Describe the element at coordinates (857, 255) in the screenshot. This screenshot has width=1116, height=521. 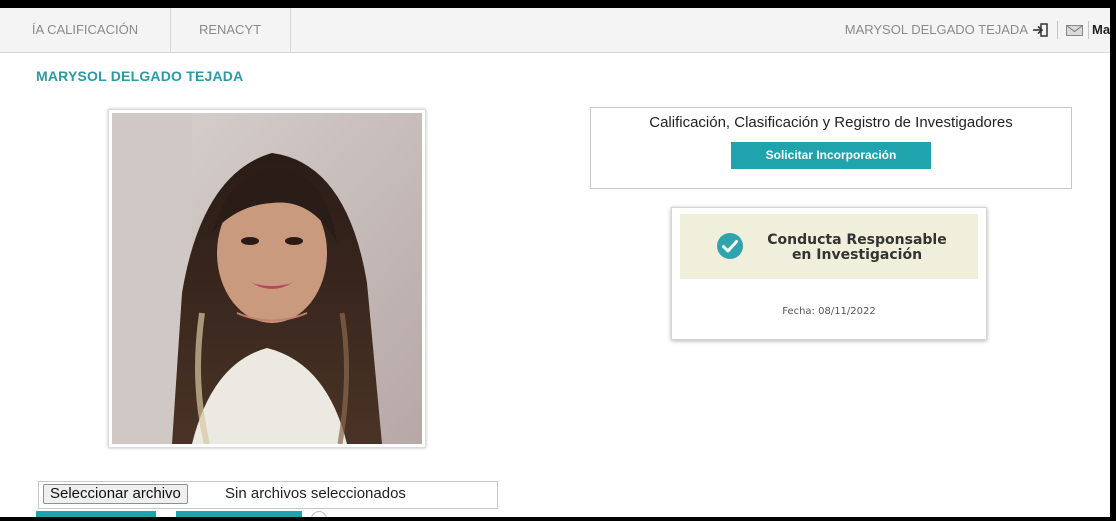
I see `badge-title-line2: en Investigación` at that location.